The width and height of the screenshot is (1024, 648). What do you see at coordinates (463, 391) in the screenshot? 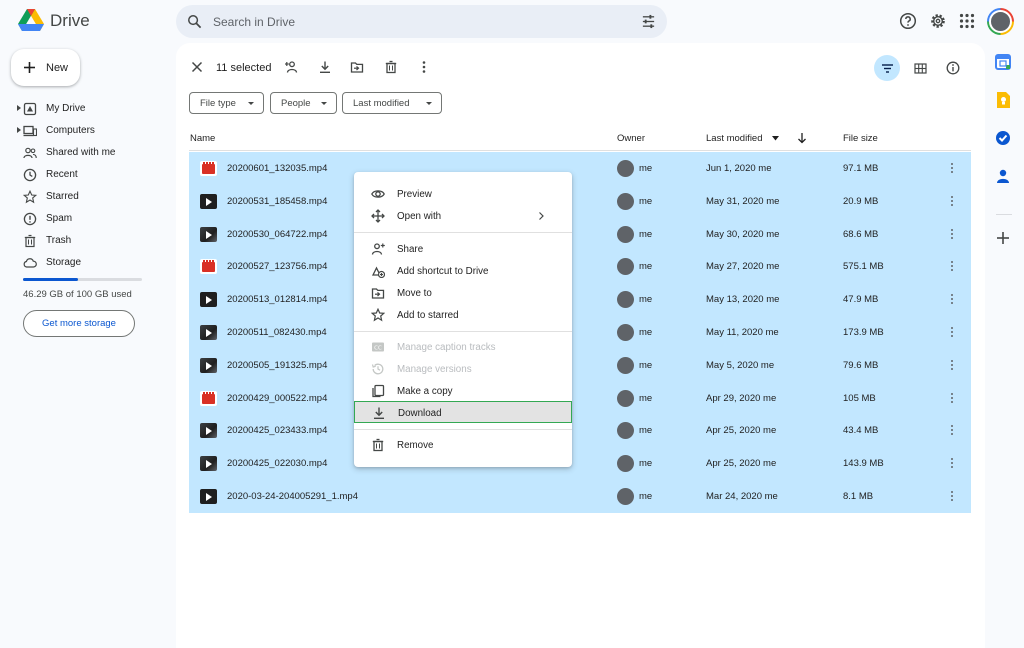
I see `menu-item-make-a-copy: Make a copy` at bounding box center [463, 391].